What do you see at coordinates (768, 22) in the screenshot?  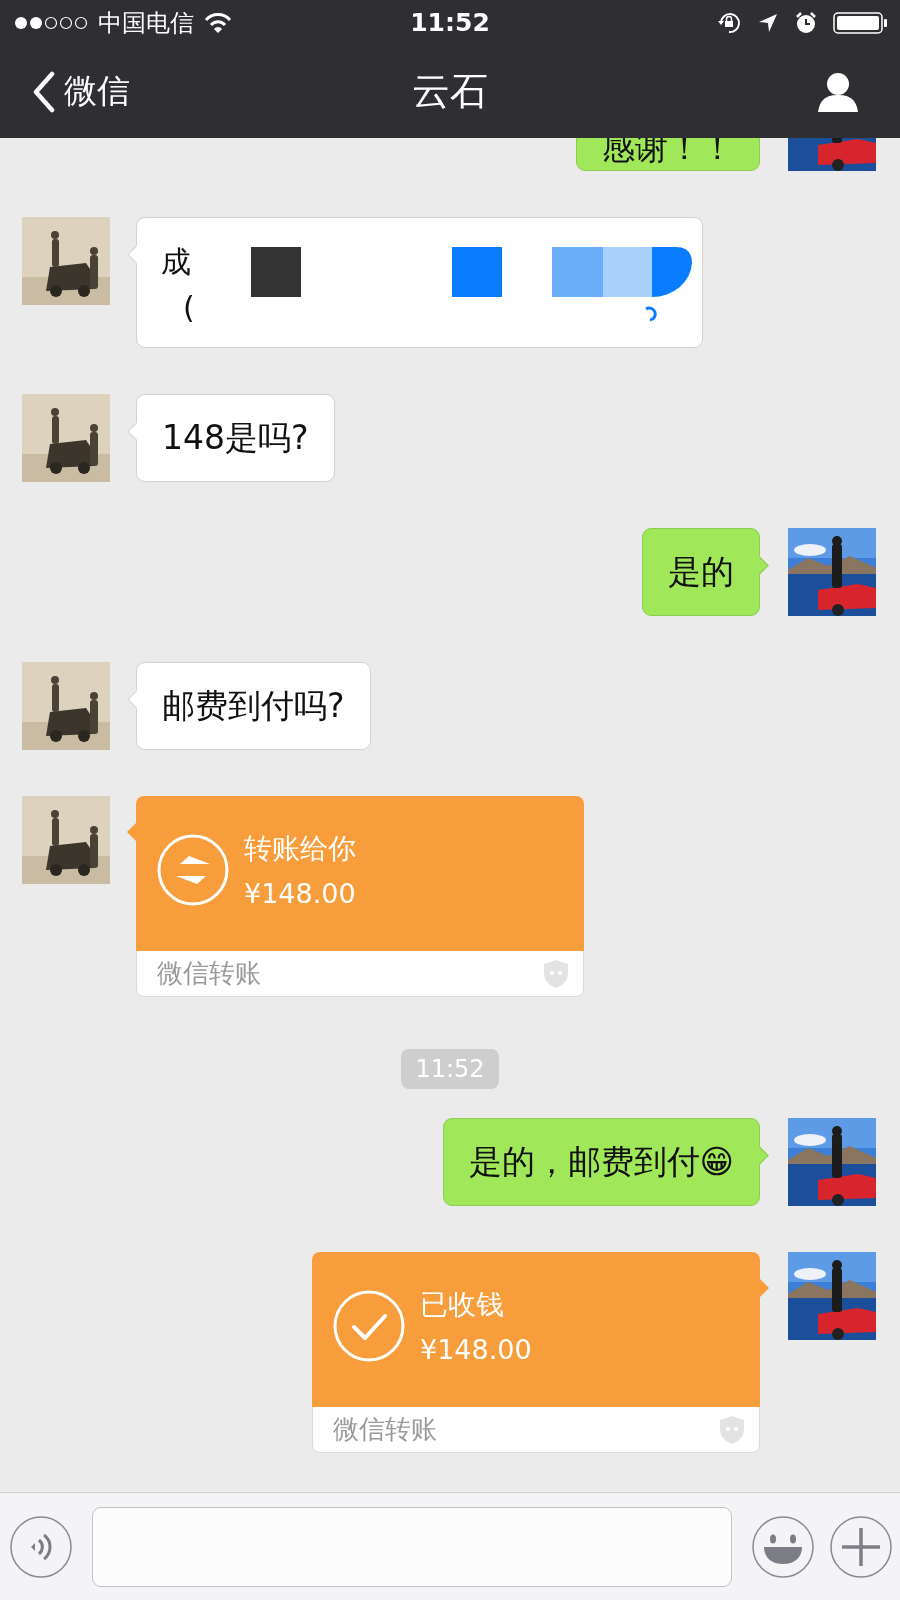 I see `location-arrow-icon` at bounding box center [768, 22].